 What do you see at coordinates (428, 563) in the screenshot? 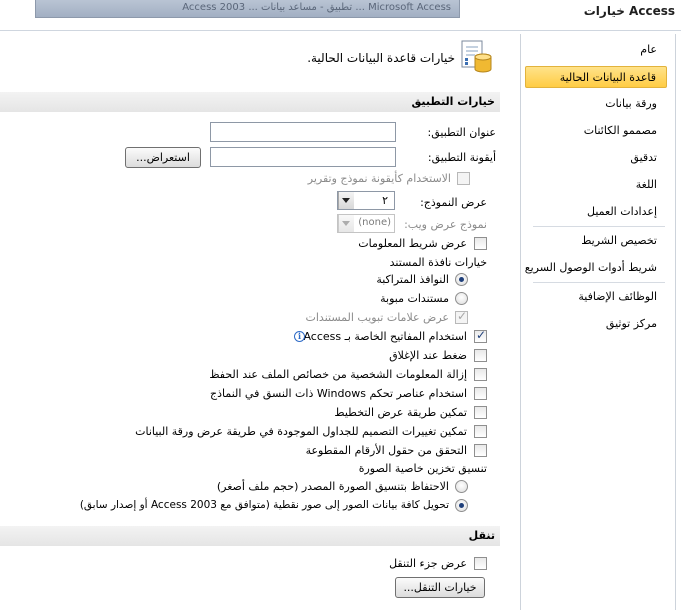
I see `display-nav-pane-label: عرض جزء التنقل` at bounding box center [428, 563].